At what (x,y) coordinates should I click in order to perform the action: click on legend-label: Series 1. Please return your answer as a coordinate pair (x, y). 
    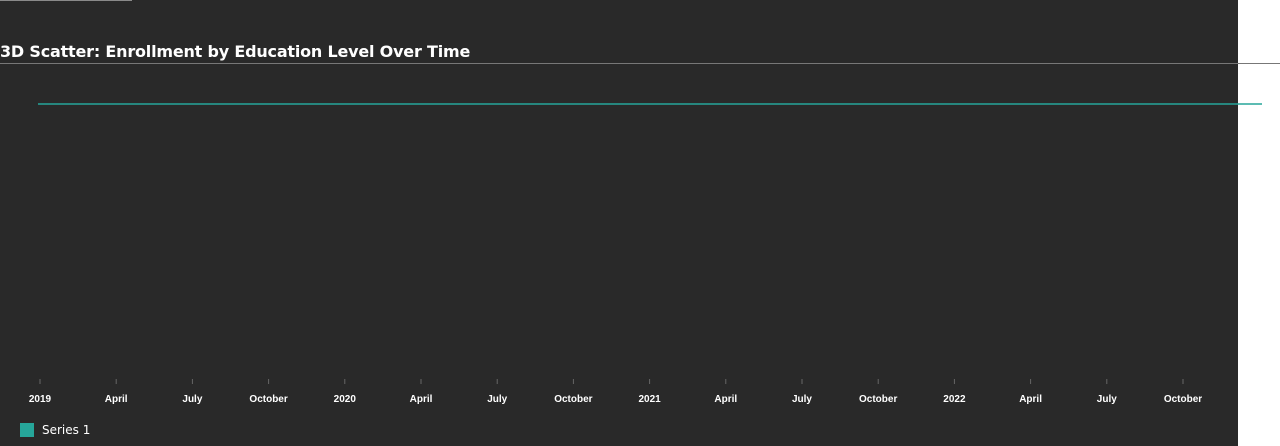
    Looking at the image, I should click on (66, 430).